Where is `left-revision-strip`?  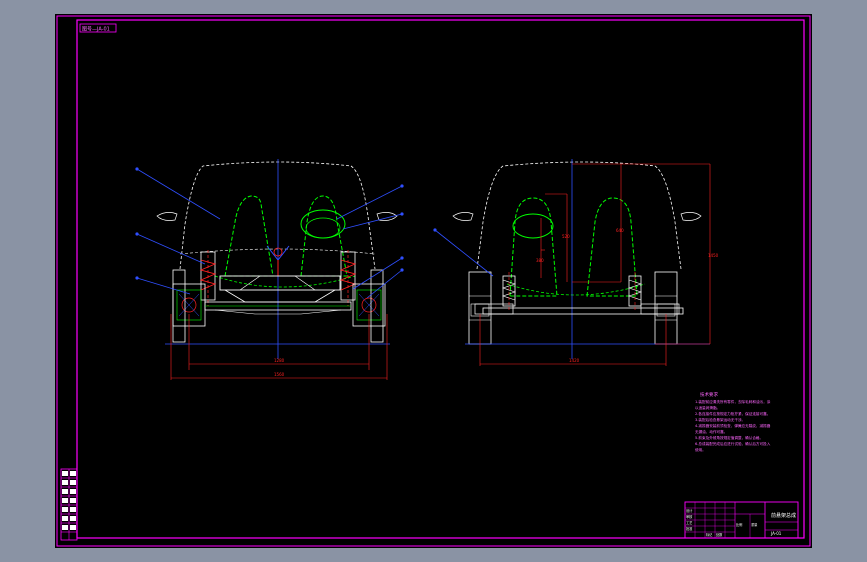 left-revision-strip is located at coordinates (69, 504).